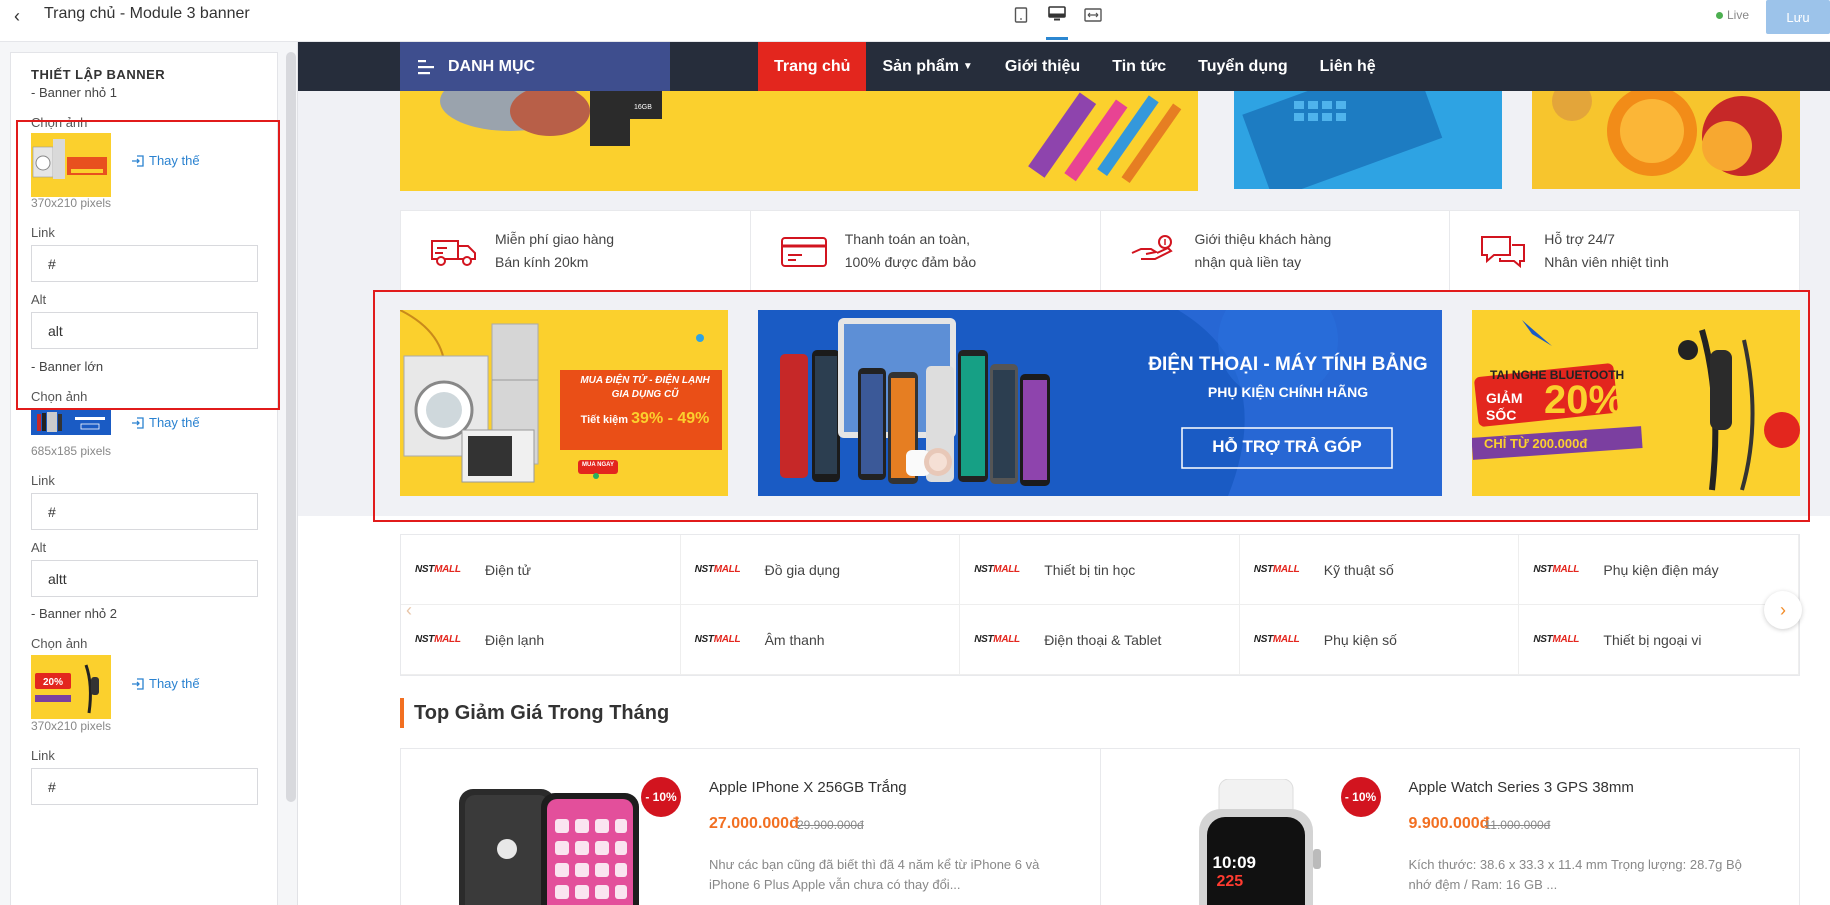 The image size is (1830, 905). What do you see at coordinates (508, 569) in the screenshot?
I see `category-label: Điện tử` at bounding box center [508, 569].